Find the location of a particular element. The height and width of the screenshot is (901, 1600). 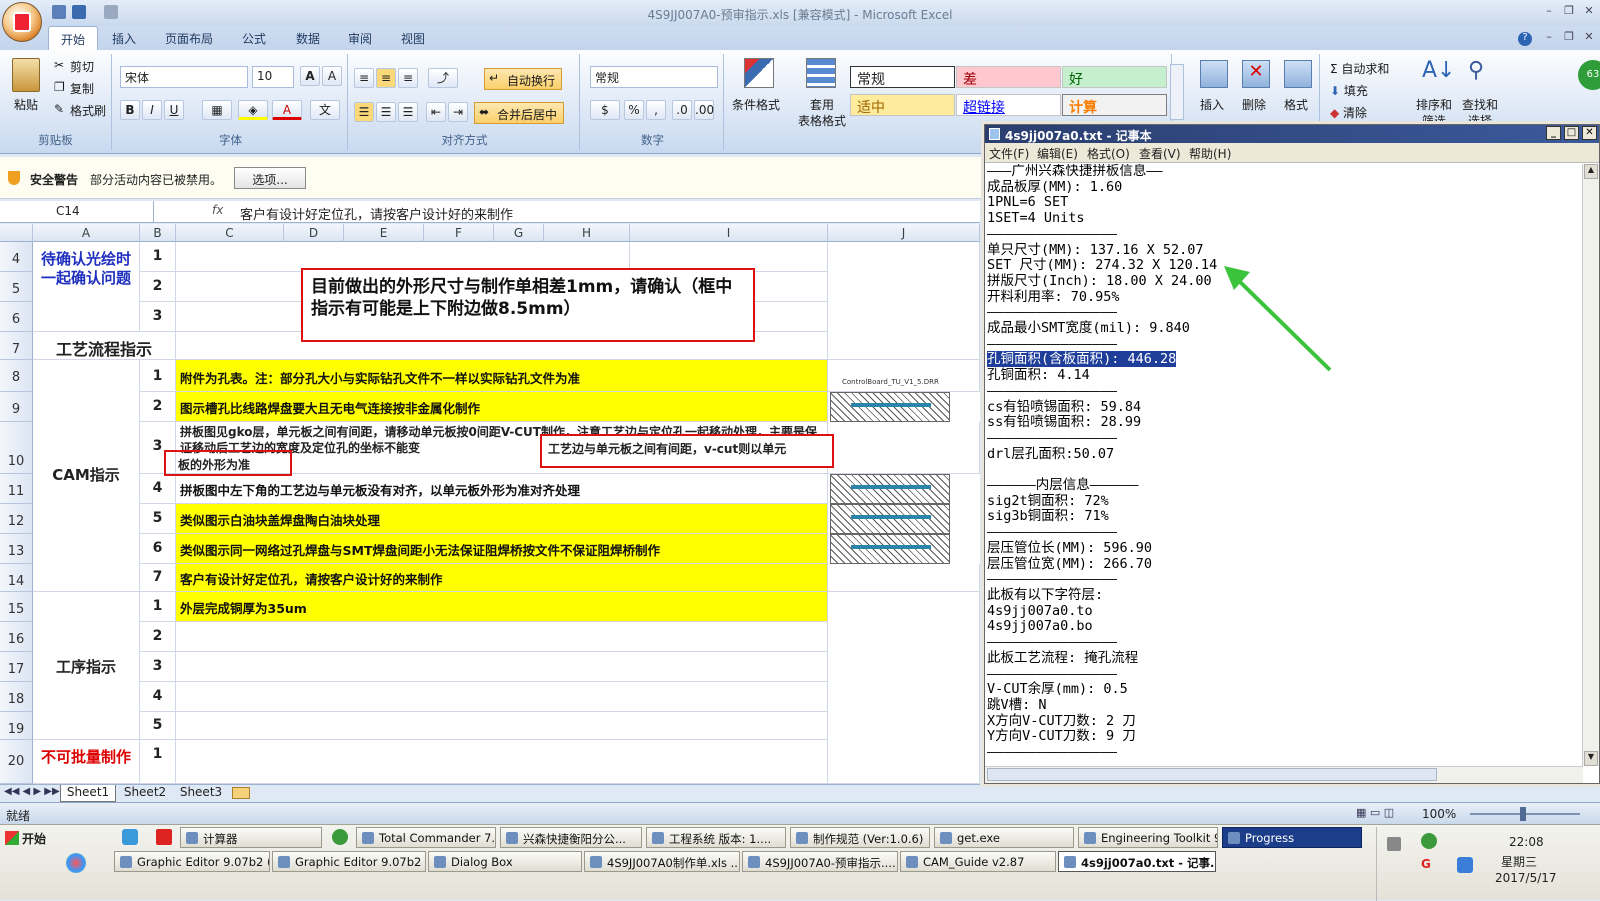

num-cell: 2 is located at coordinates (158, 637).